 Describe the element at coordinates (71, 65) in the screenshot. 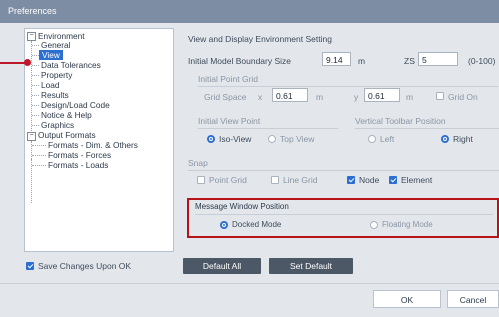

I see `tree-item-data-tolerances: Data Tolerances` at that location.